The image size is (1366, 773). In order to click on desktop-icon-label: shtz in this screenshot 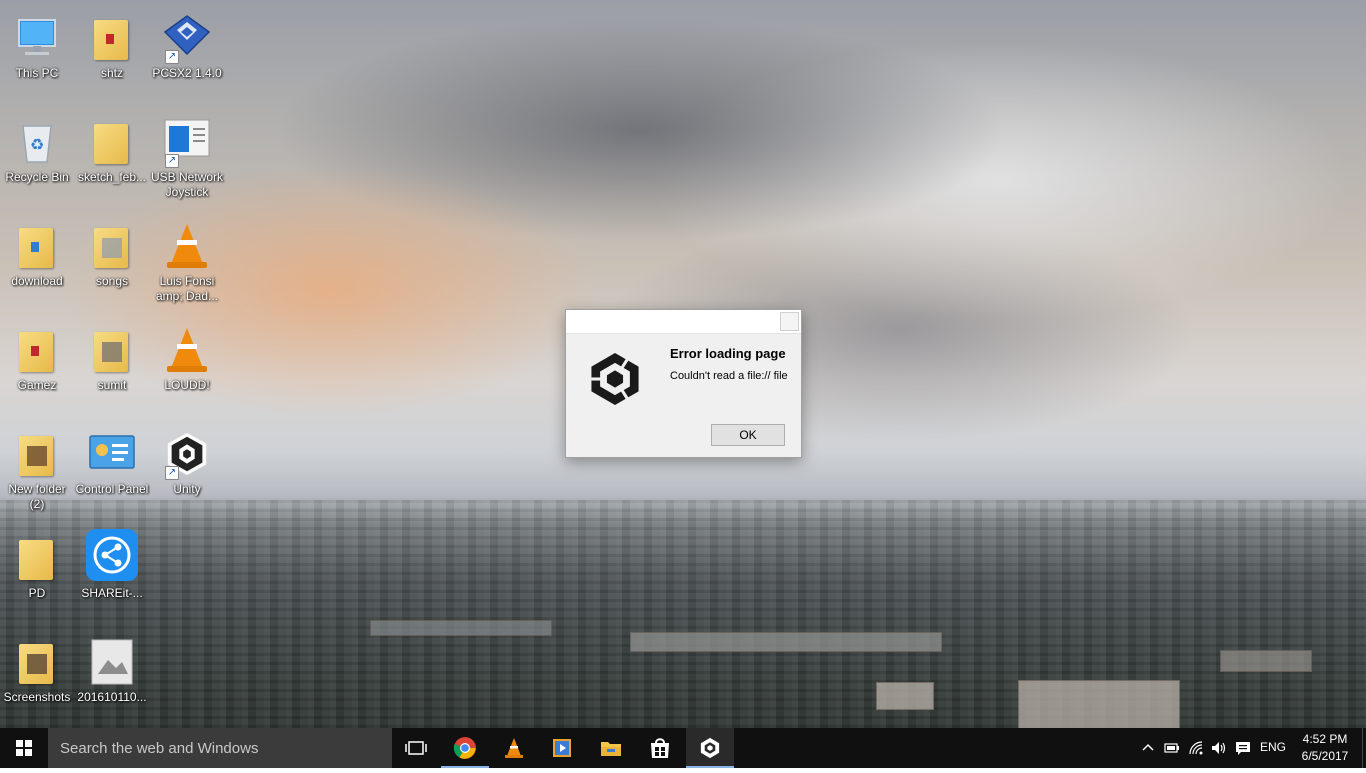, I will do `click(111, 73)`.